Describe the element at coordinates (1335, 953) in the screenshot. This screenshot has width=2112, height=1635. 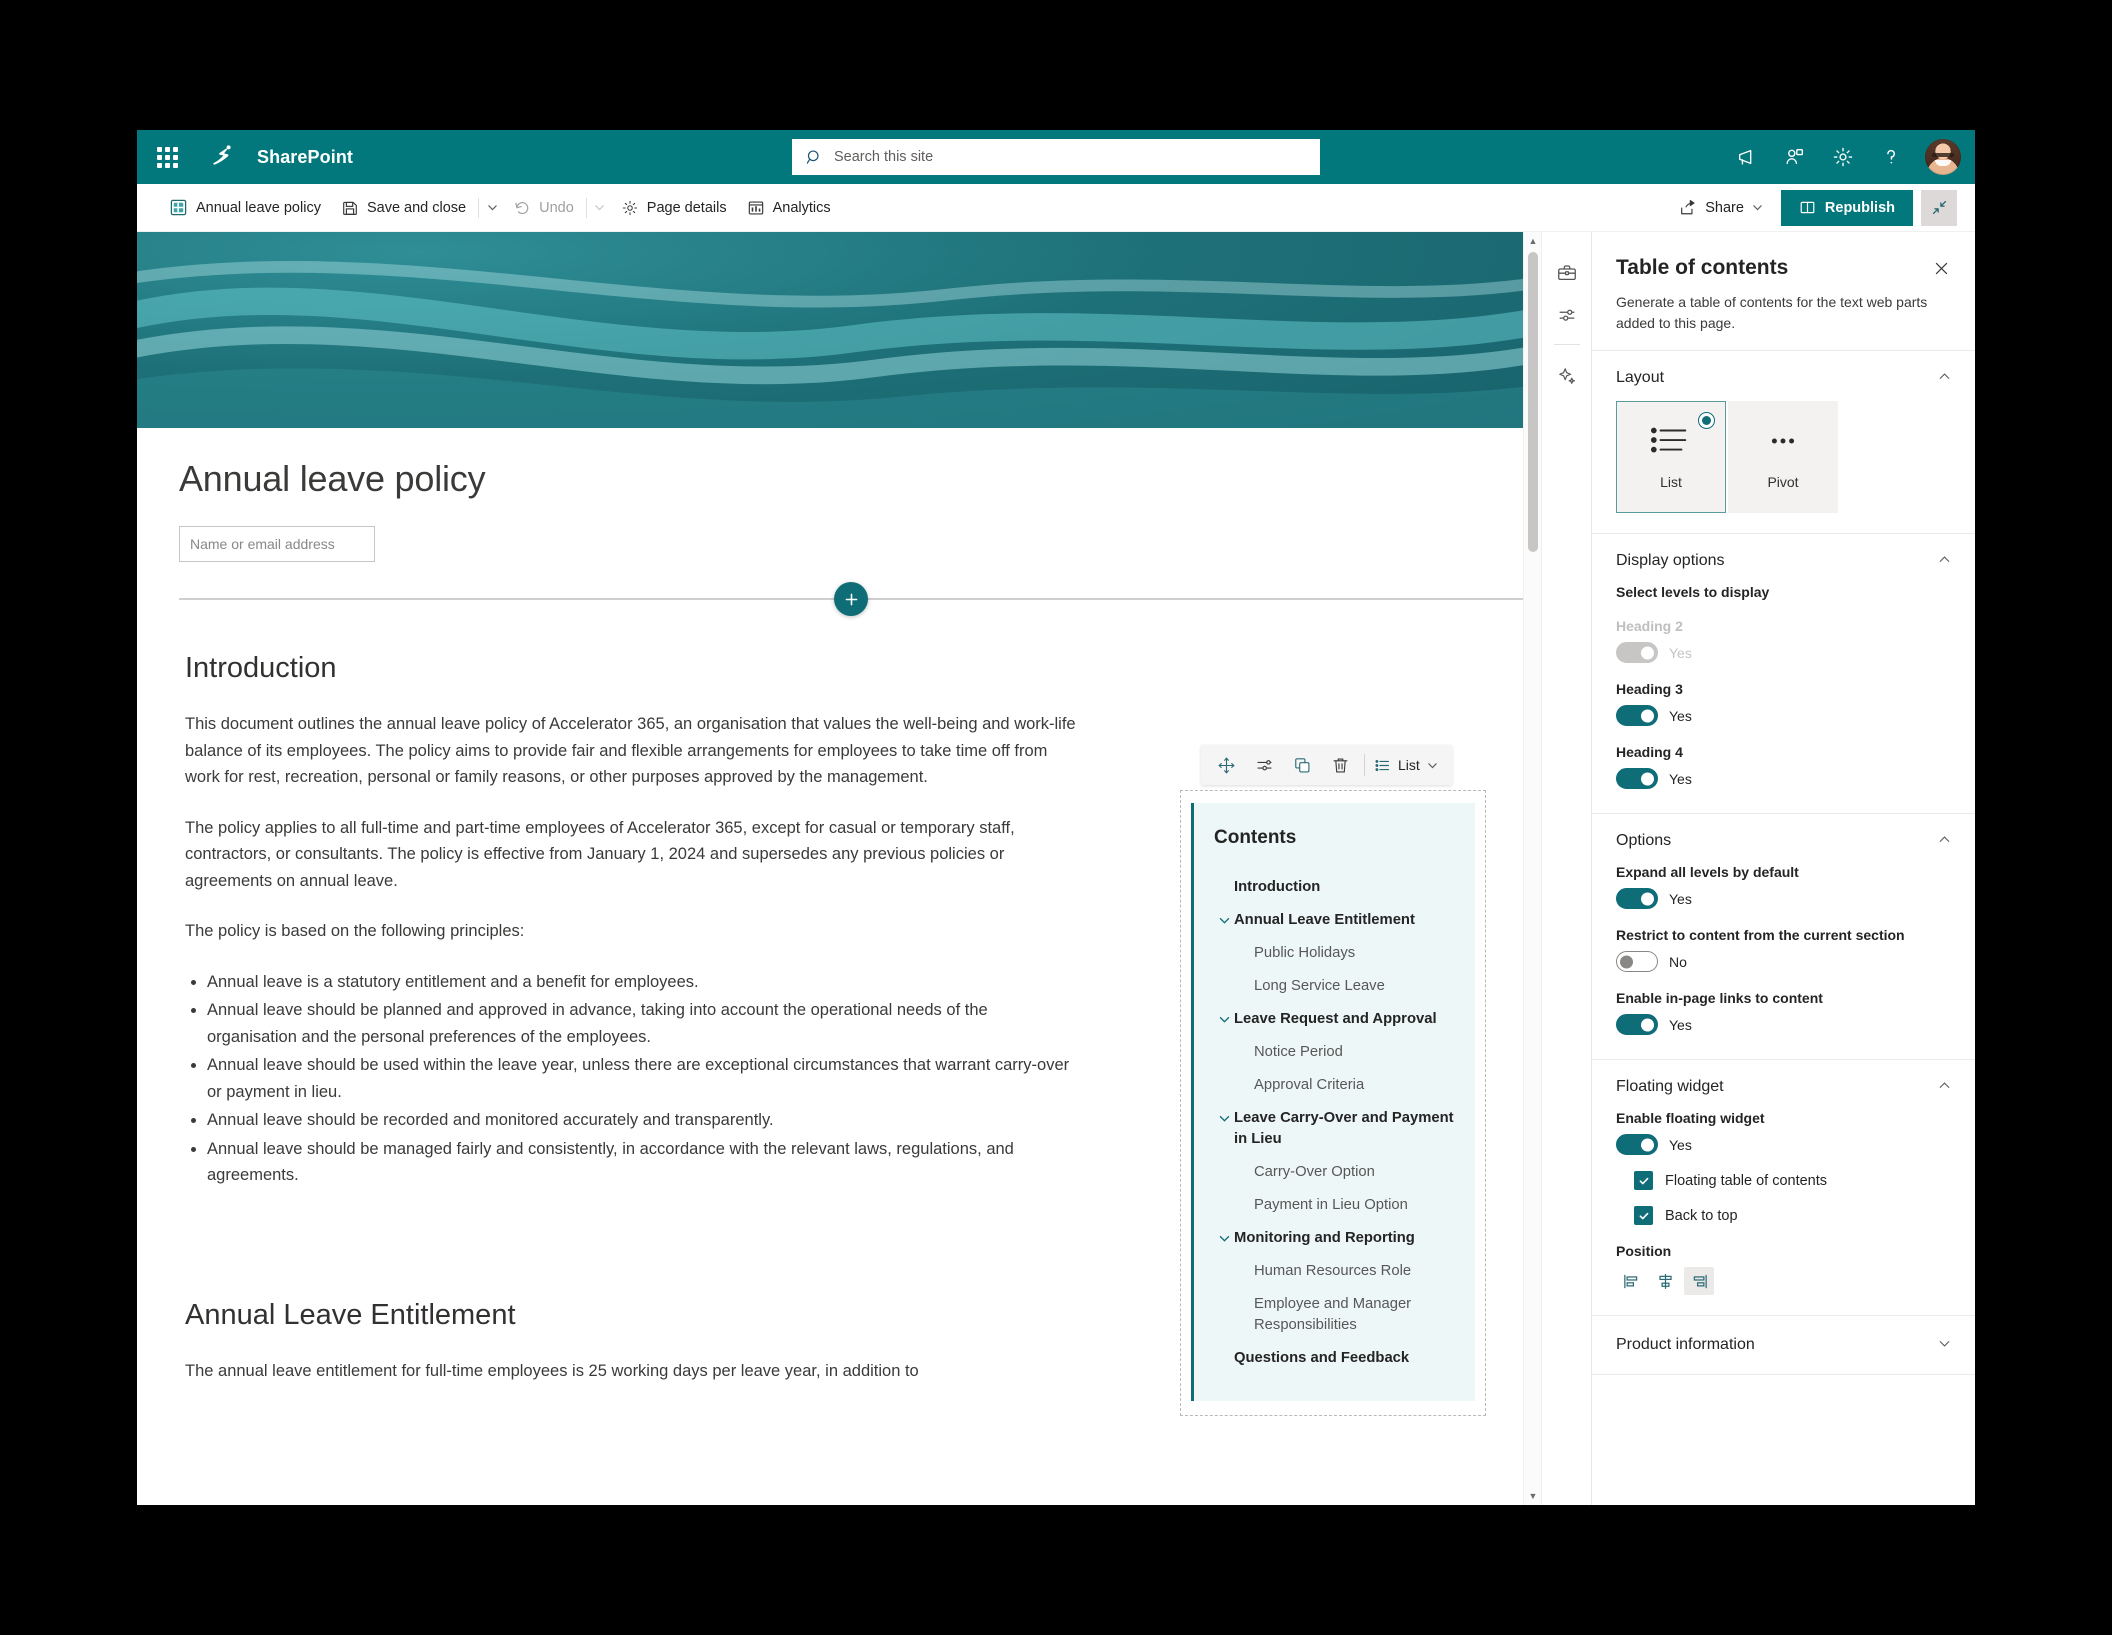
I see `toc-item: Public Holidays` at that location.